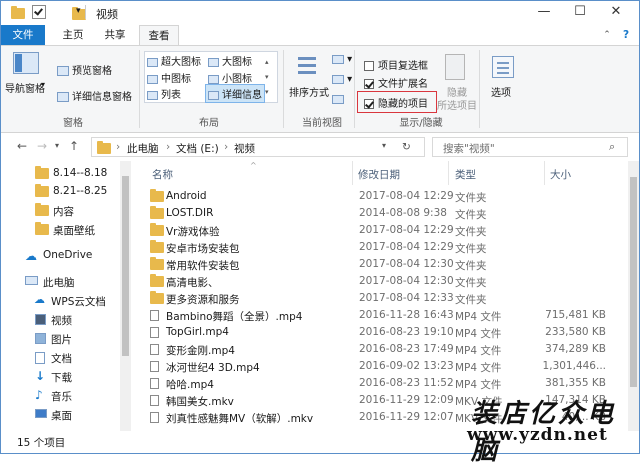 The image size is (640, 467). I want to click on file-date: 2017-08-04 12:29, so click(406, 230).